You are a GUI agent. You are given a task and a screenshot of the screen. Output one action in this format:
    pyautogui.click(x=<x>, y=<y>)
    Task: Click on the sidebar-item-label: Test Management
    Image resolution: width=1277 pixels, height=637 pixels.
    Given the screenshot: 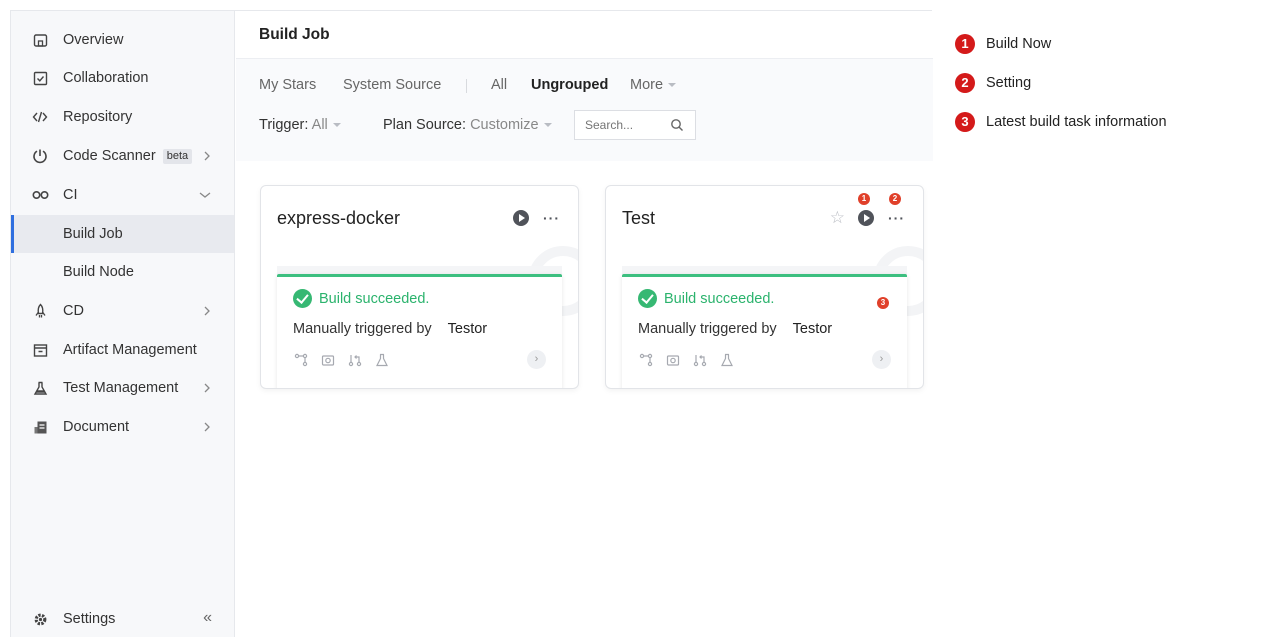 What is the action you would take?
    pyautogui.click(x=121, y=388)
    